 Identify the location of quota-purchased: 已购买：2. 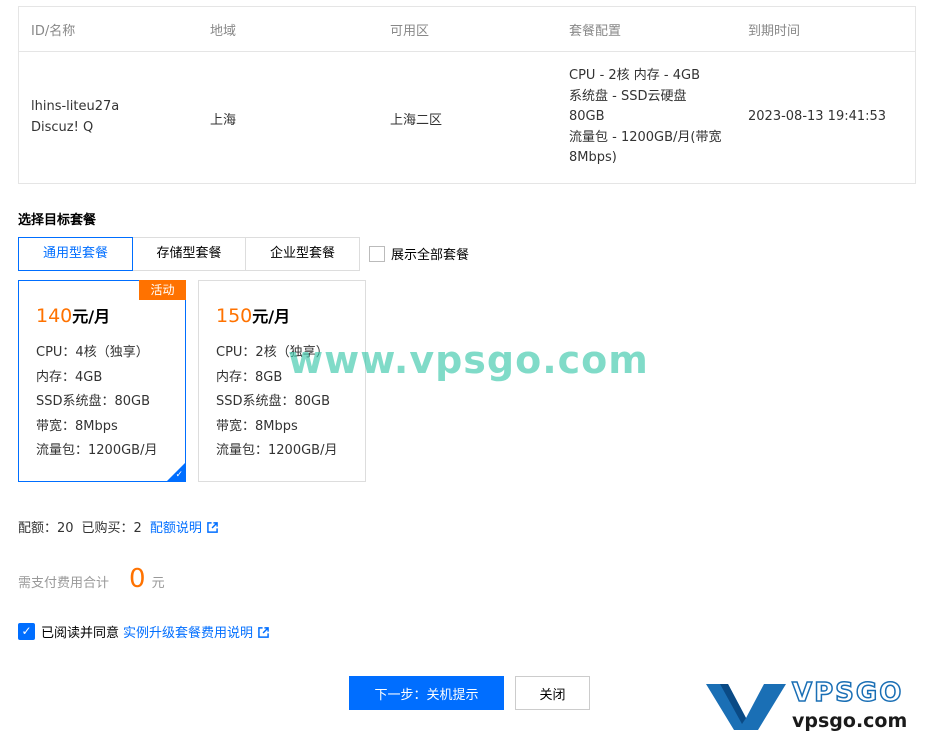
(111, 528).